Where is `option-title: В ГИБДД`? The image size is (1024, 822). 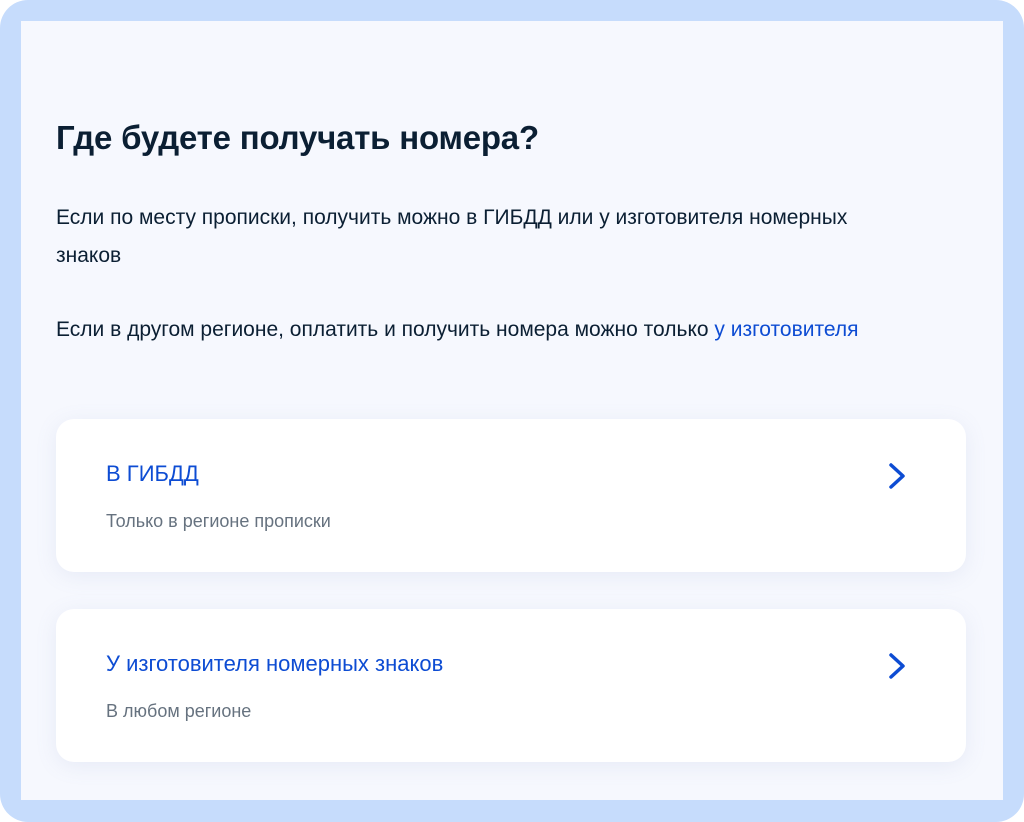 option-title: В ГИБДД is located at coordinates (152, 473).